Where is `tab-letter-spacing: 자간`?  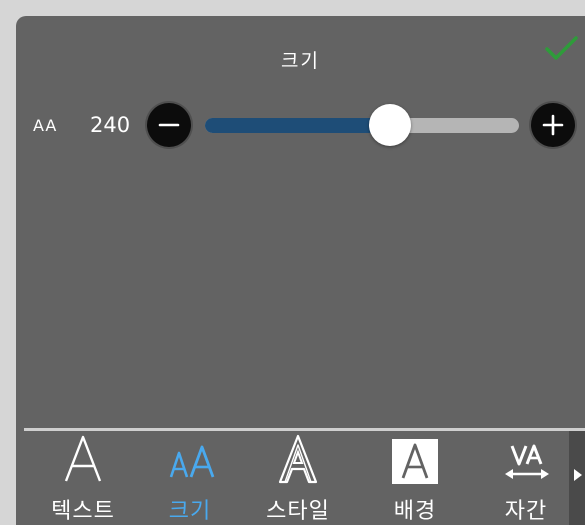
tab-letter-spacing: 자간 is located at coordinates (526, 478).